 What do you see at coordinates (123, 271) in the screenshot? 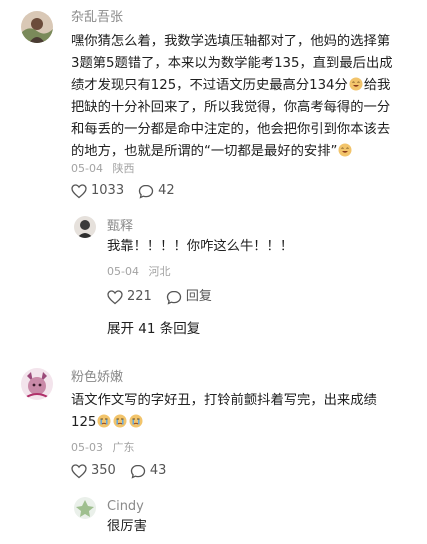
I see `reply-date: 05-04` at bounding box center [123, 271].